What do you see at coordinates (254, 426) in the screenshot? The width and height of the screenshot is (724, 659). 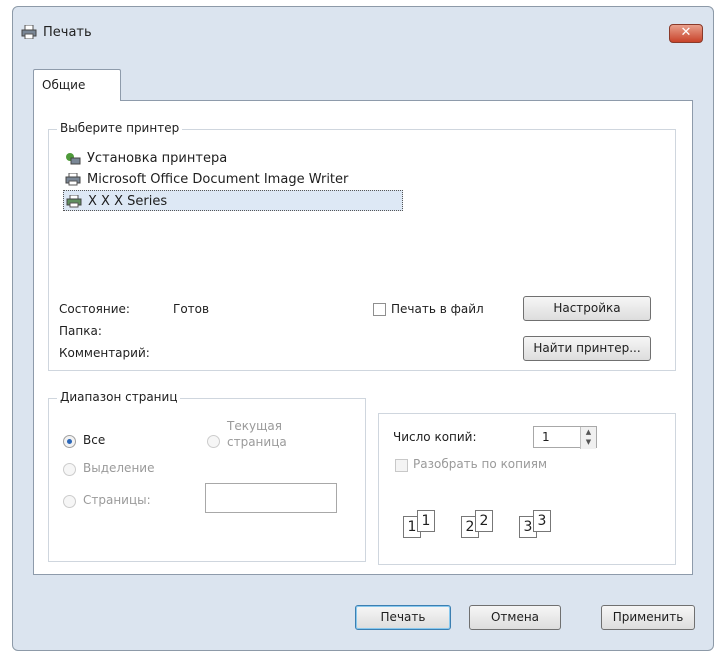 I see `range-current-page-label-1: Текущая` at bounding box center [254, 426].